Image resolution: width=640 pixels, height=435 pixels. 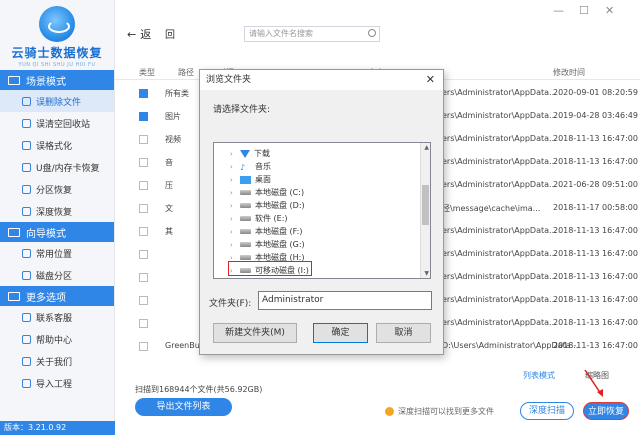 I want to click on row-name: 图片, so click(x=173, y=116).